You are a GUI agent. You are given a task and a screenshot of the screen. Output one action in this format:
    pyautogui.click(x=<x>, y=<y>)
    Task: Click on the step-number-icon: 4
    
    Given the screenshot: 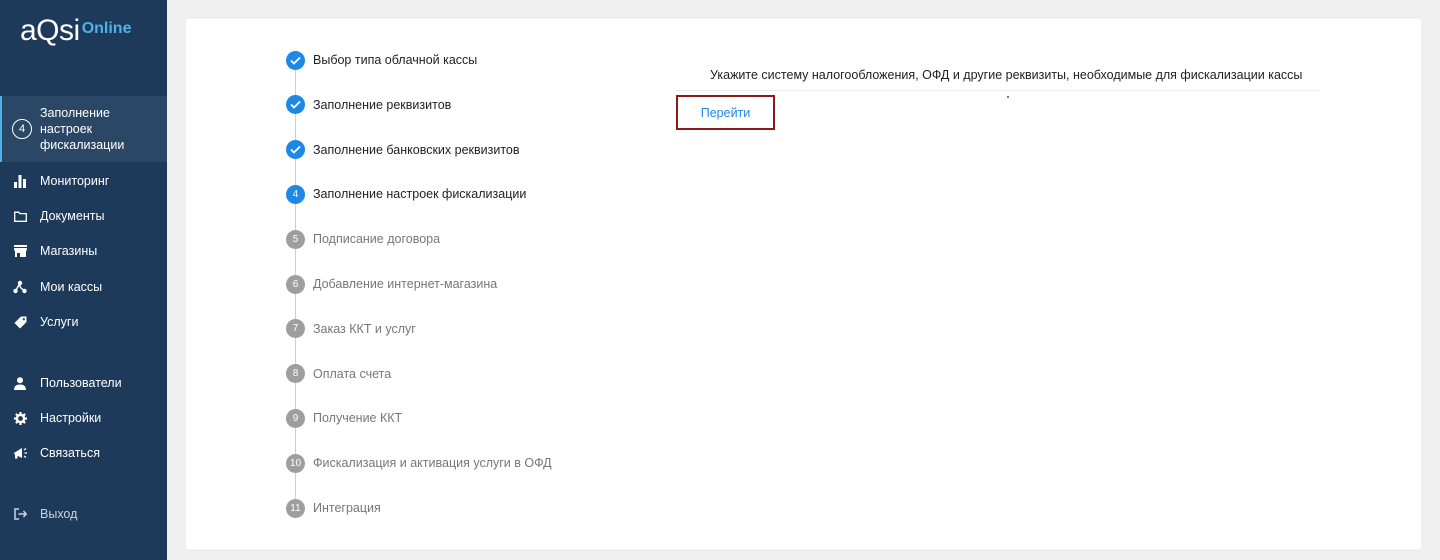 What is the action you would take?
    pyautogui.click(x=22, y=129)
    